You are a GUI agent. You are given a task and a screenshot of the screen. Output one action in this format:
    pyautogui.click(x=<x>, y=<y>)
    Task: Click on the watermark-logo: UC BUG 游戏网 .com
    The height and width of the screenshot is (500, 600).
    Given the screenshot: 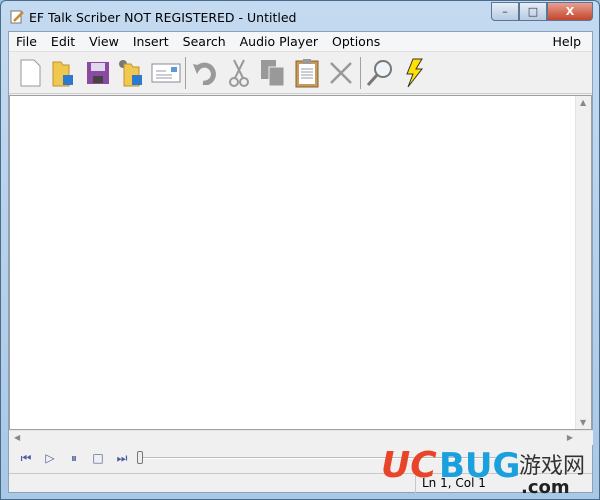 What is the action you would take?
    pyautogui.click(x=483, y=470)
    